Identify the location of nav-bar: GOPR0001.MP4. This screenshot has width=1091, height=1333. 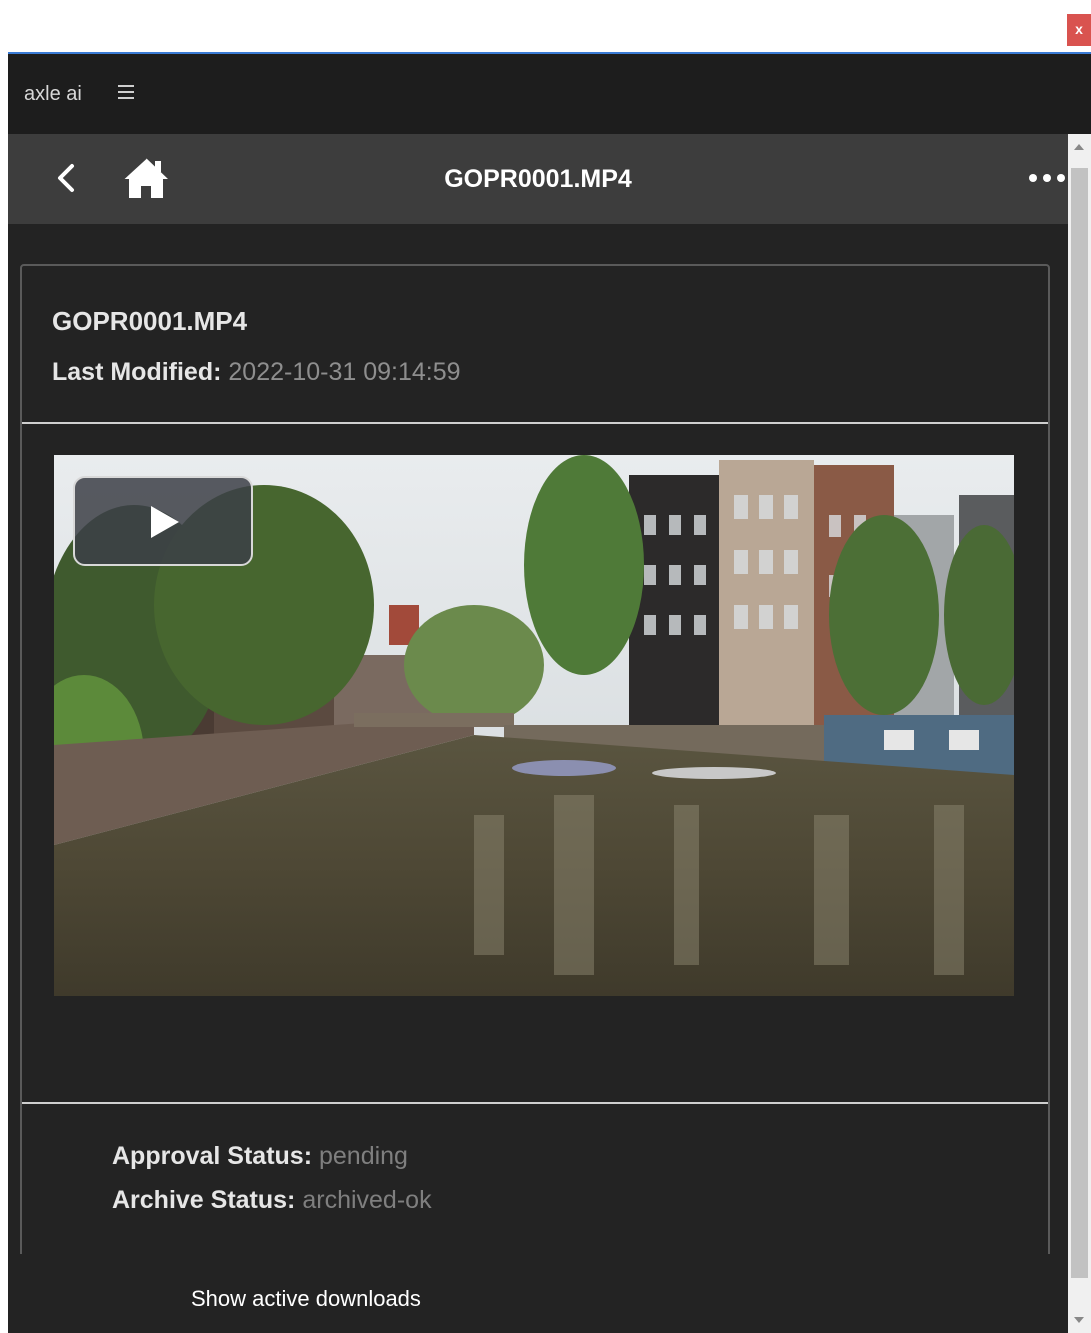
(538, 179).